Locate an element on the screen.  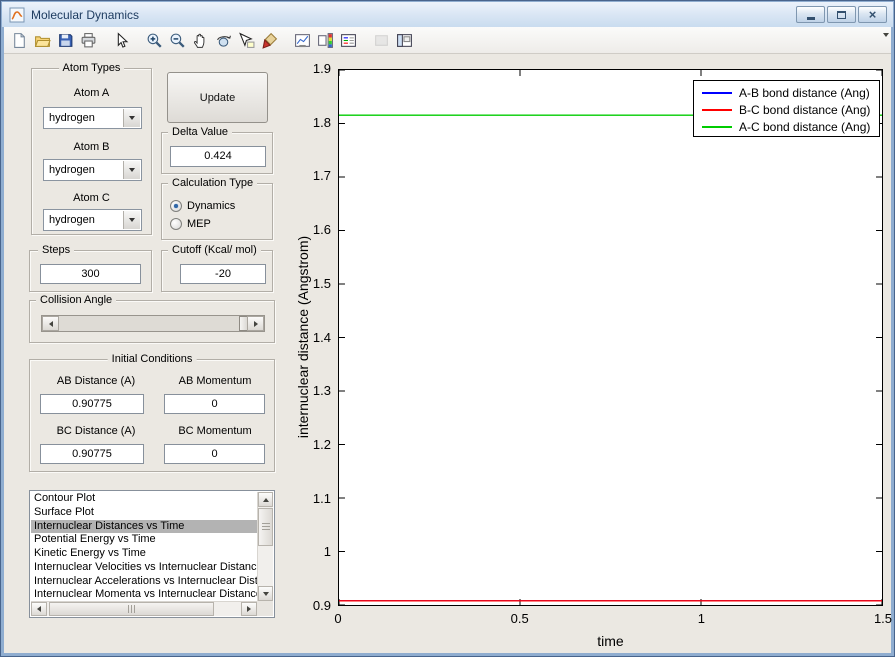
ab-momentum-label: AB Momentum is located at coordinates (215, 381).